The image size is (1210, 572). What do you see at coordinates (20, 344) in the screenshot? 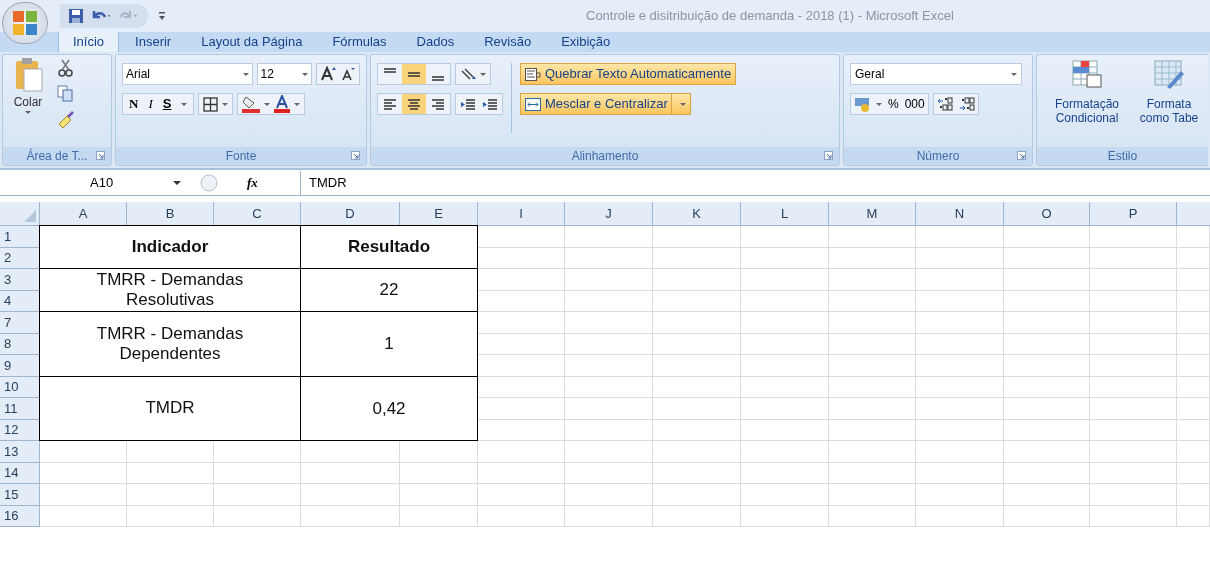
I see `row-header: 8` at bounding box center [20, 344].